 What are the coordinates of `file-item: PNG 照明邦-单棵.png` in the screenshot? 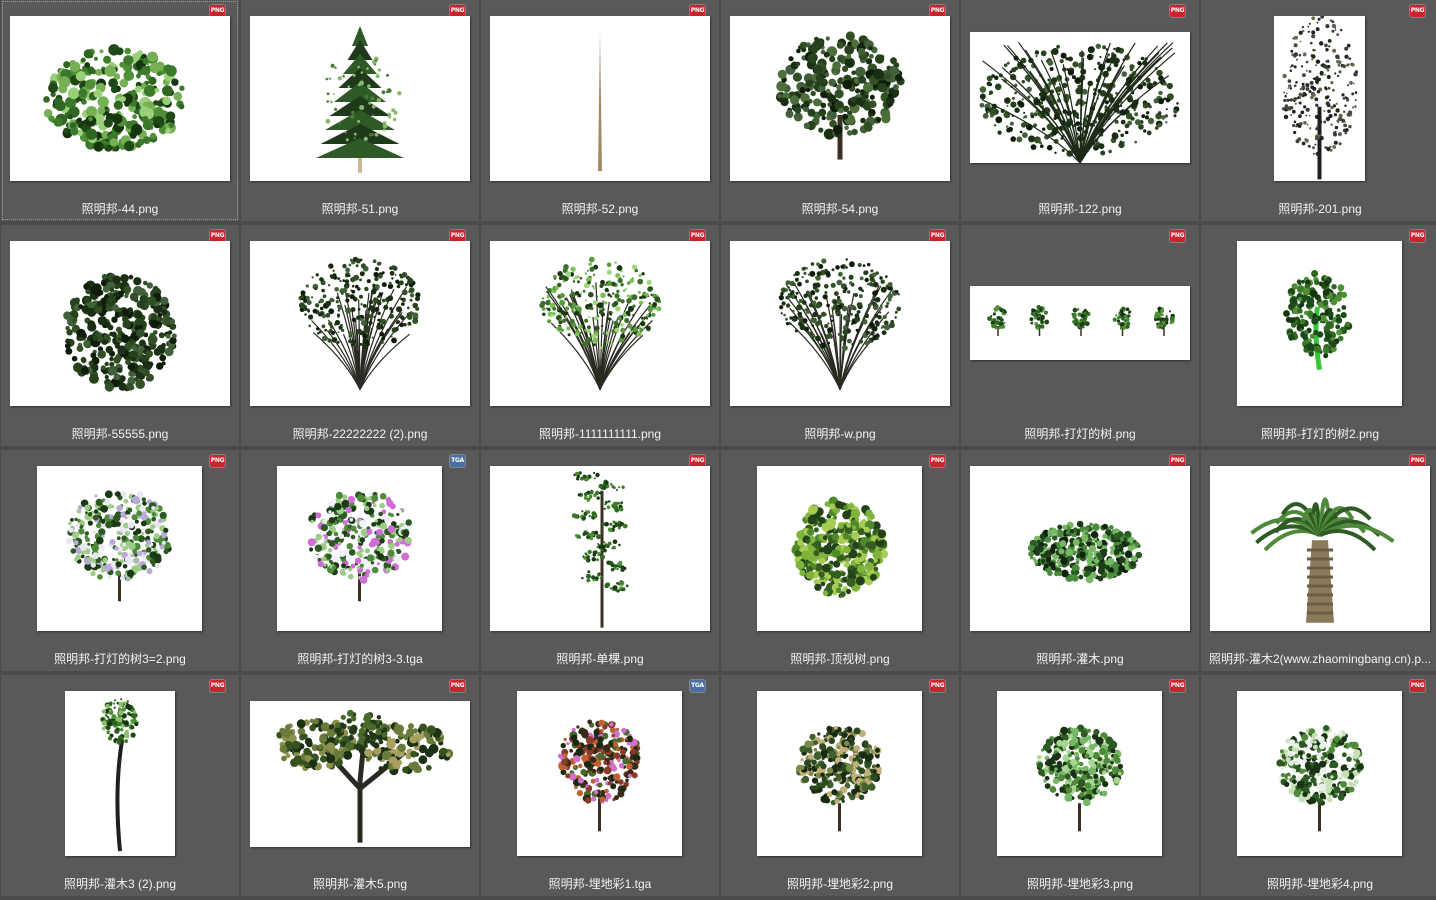 It's located at (600, 560).